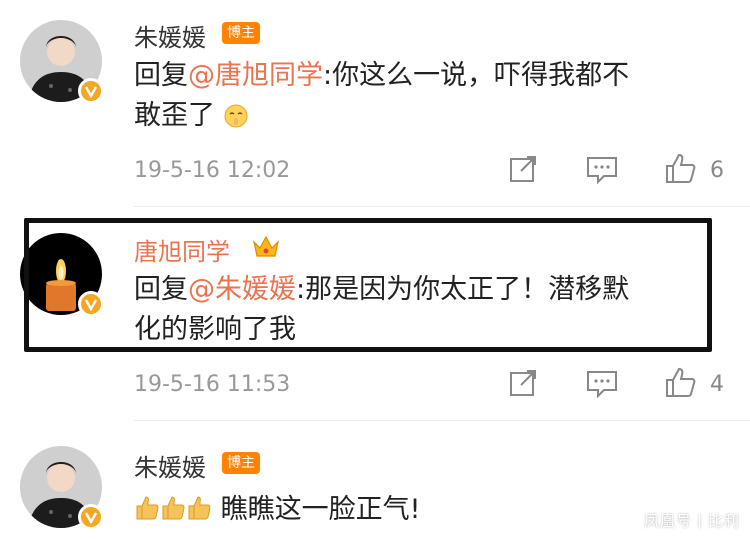 The width and height of the screenshot is (750, 539). Describe the element at coordinates (212, 170) in the screenshot. I see `timestamp: 19-5-16 12:02` at that location.